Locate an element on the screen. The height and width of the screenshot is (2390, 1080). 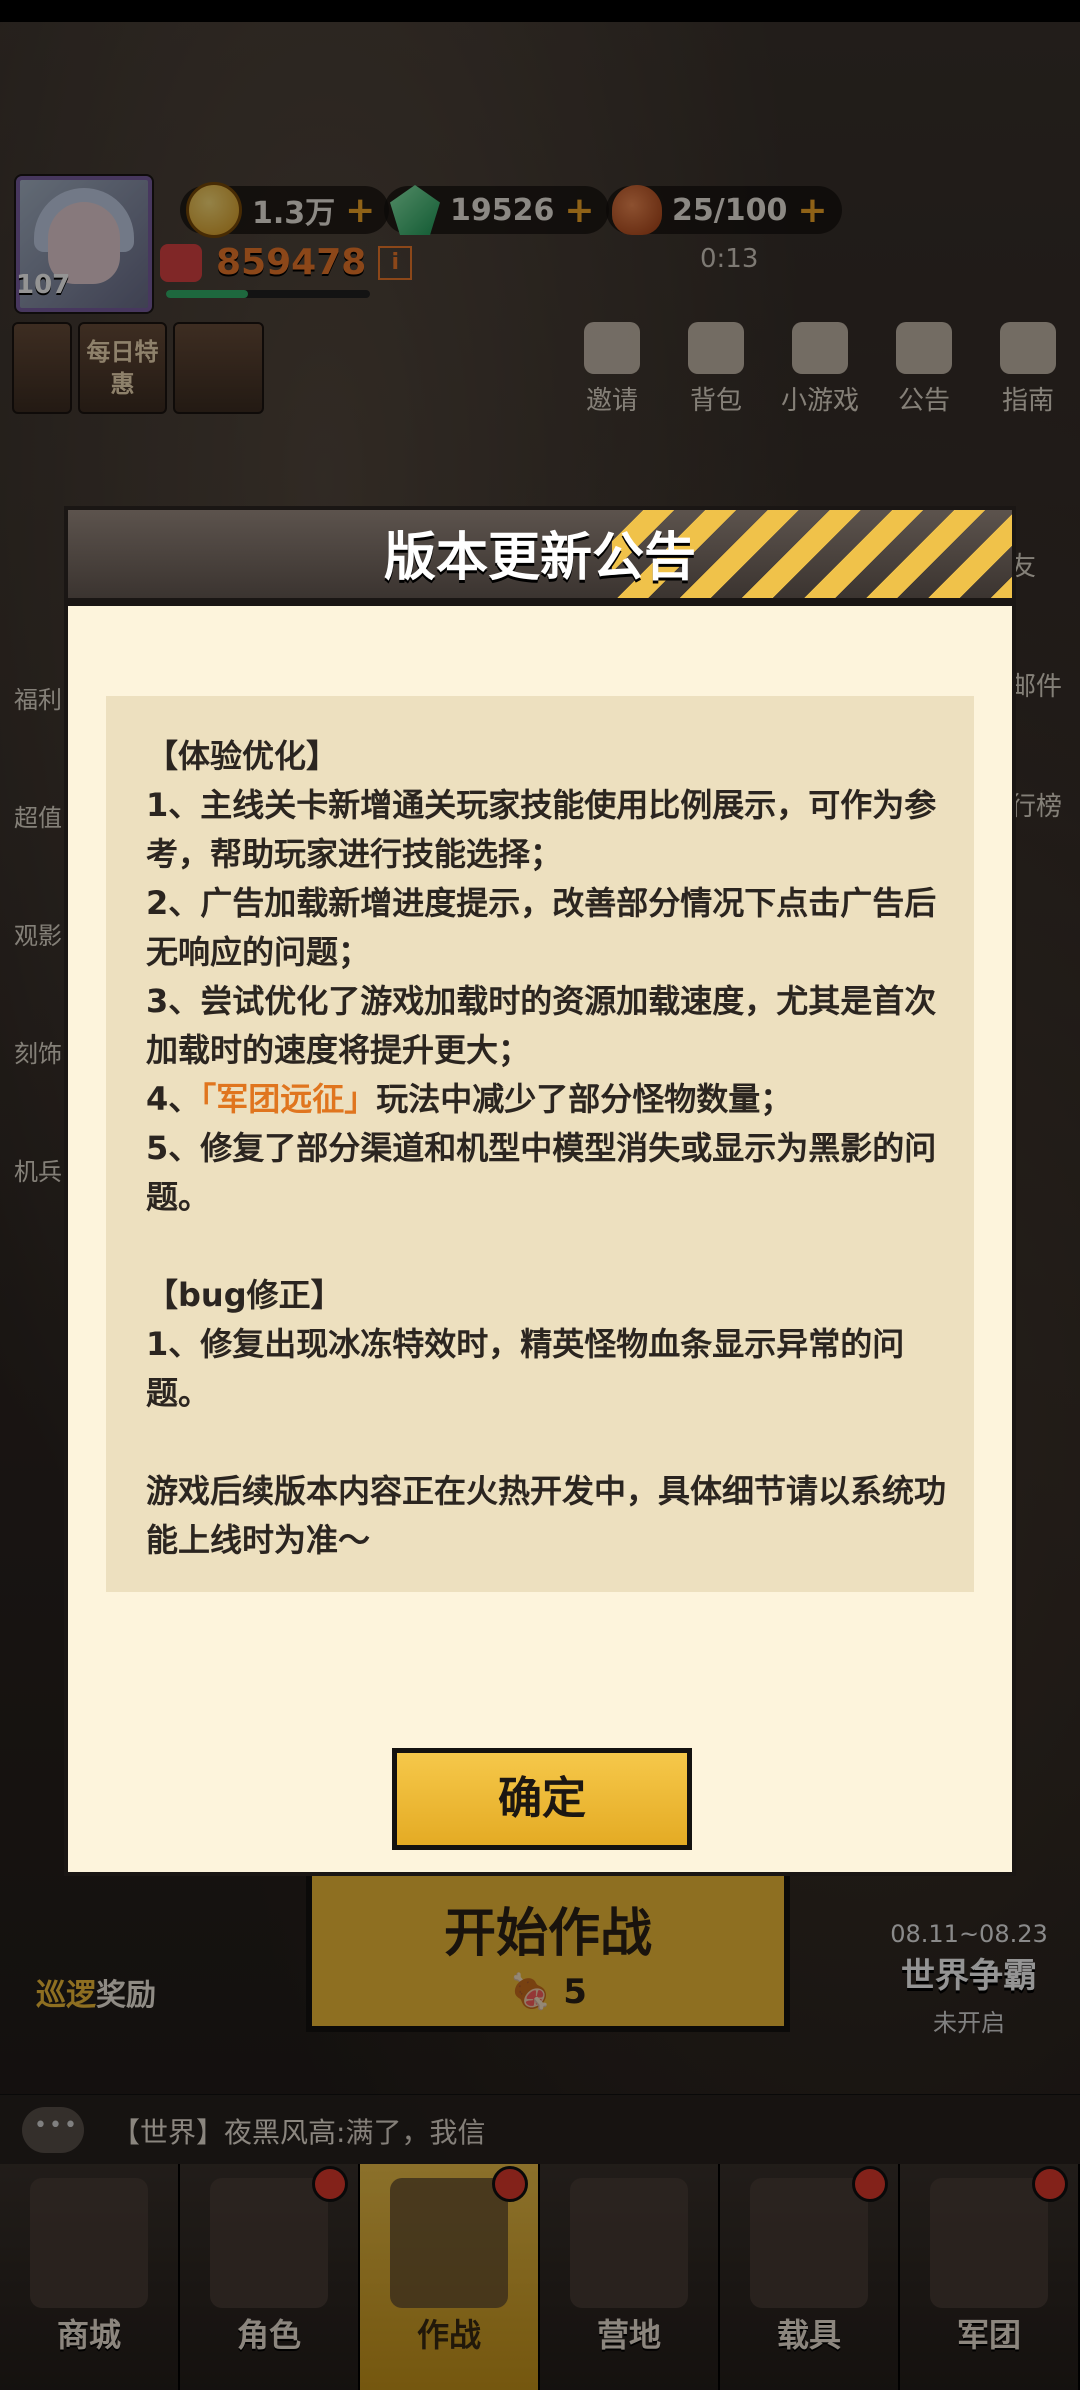
notice-line: 1、主线关卡新增通关玩家技能使用比例展示，可作为参考，帮助玩家进行技能选择； is located at coordinates (541, 829).